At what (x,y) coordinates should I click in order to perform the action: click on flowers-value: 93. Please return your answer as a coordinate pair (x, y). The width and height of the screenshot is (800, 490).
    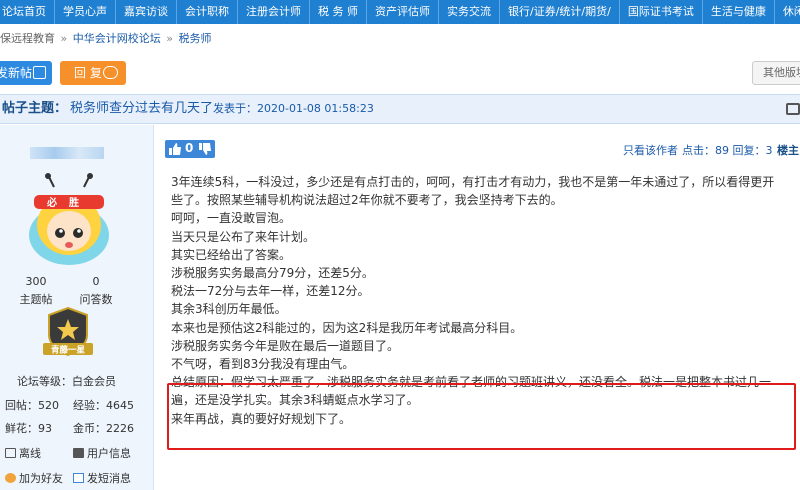
    Looking at the image, I should click on (45, 428).